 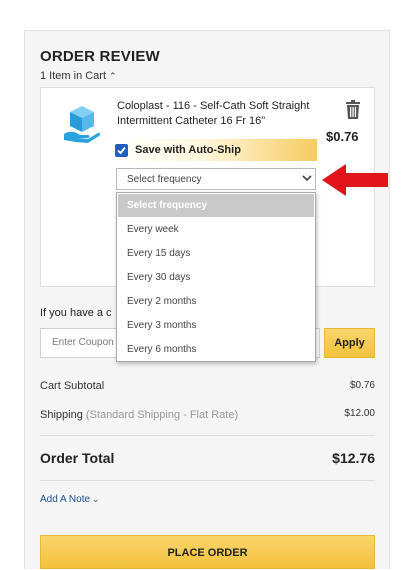 I want to click on frequency-option: Every 6 months, so click(x=216, y=349).